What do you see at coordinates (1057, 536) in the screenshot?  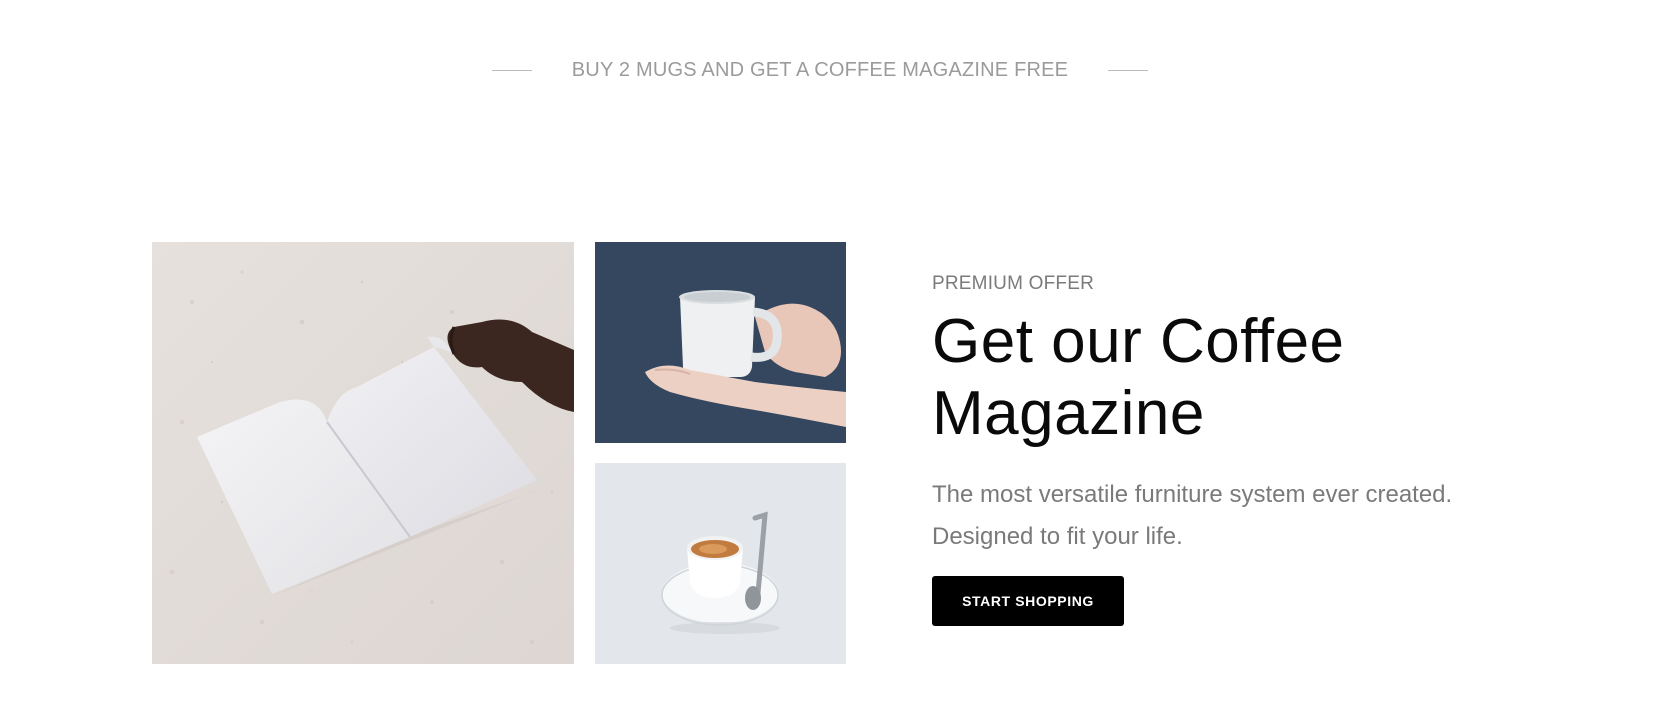 I see `description-line-2: Designed to fit your life.` at bounding box center [1057, 536].